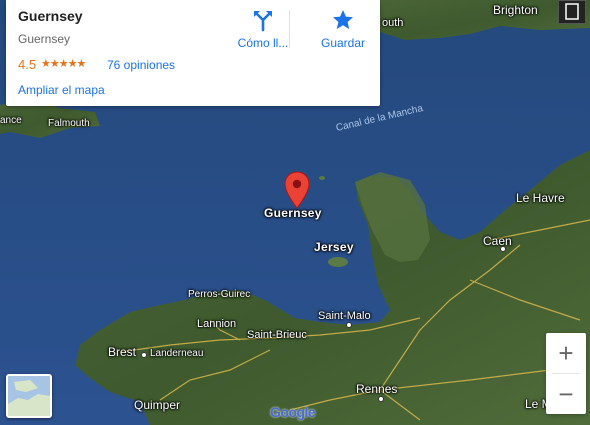 The width and height of the screenshot is (590, 425). I want to click on label-perros-guirec: Perros-Guirec, so click(219, 294).